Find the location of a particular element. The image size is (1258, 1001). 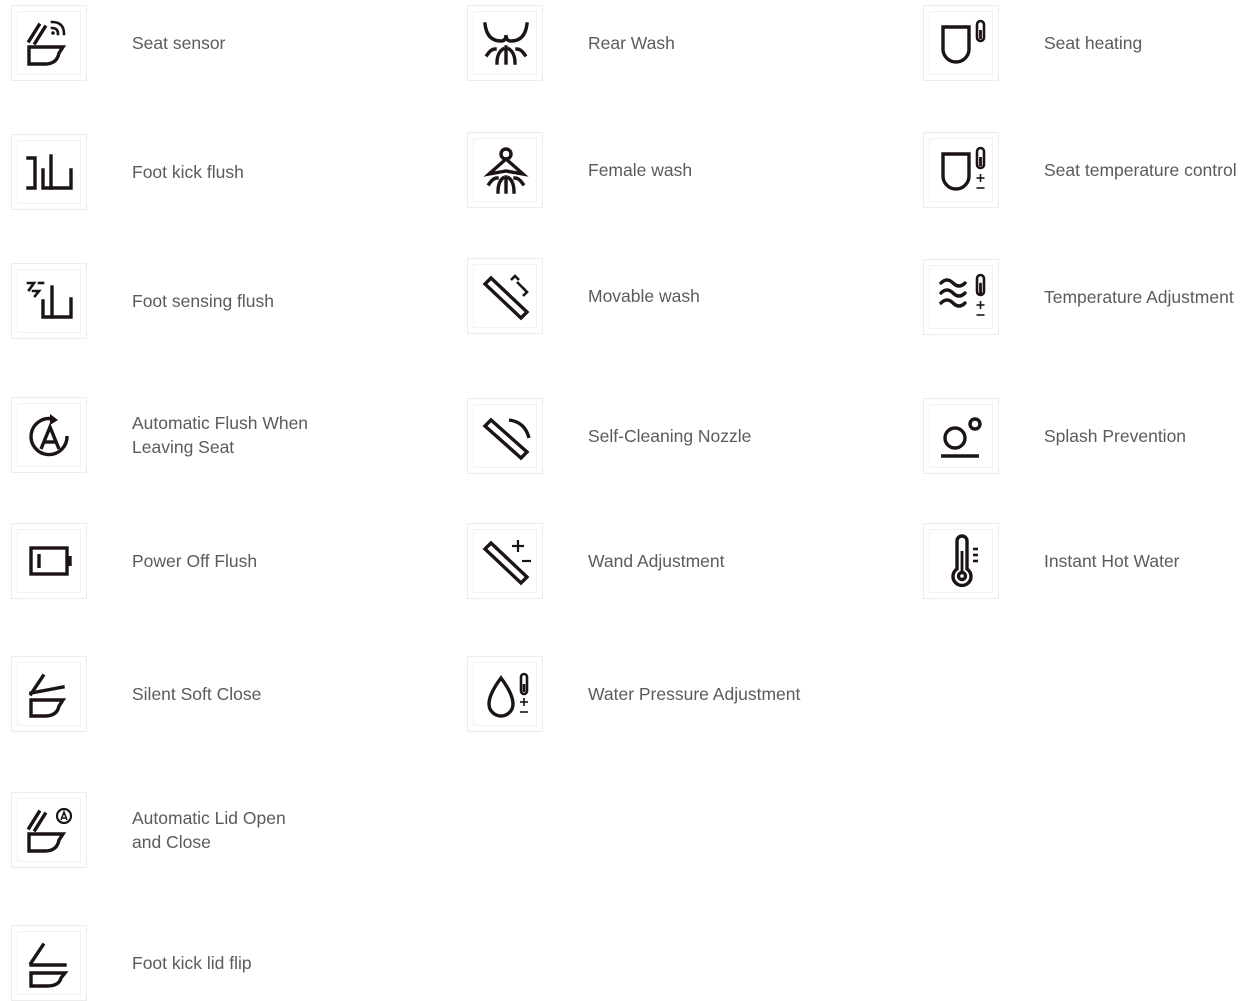

lid-flip-icon is located at coordinates (49, 963).